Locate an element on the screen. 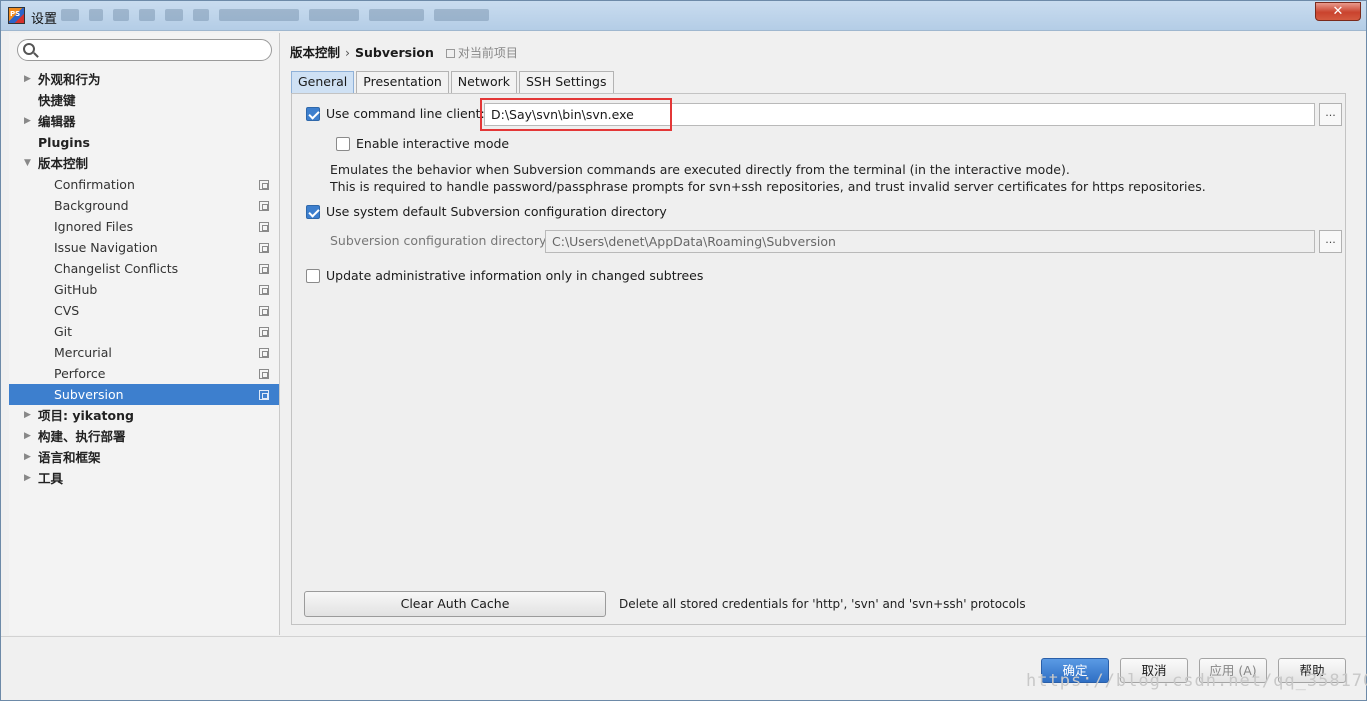 This screenshot has height=701, width=1367. sidebar-item: ▶ 语言和框架 is located at coordinates (144, 457).